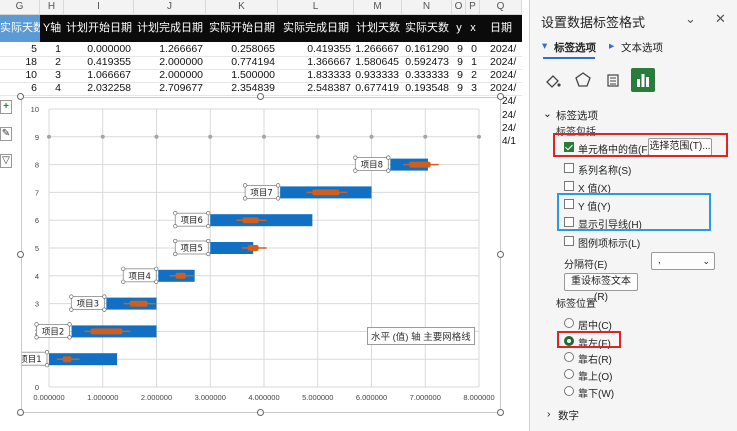 This screenshot has height=431, width=737. What do you see at coordinates (501, 28) in the screenshot?
I see `header-cell: 日期` at bounding box center [501, 28].